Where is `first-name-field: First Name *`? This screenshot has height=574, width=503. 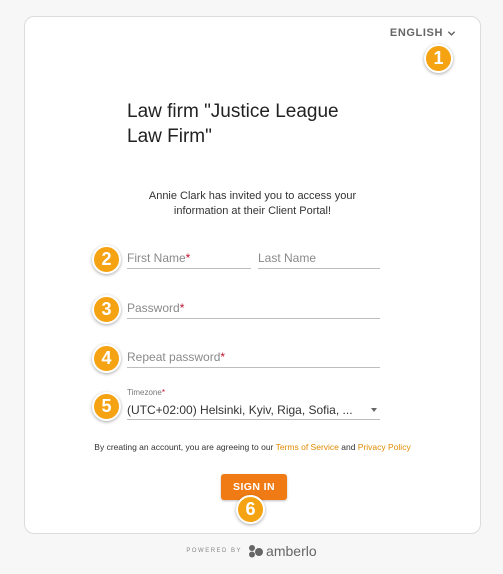
first-name-field: First Name * is located at coordinates (189, 258).